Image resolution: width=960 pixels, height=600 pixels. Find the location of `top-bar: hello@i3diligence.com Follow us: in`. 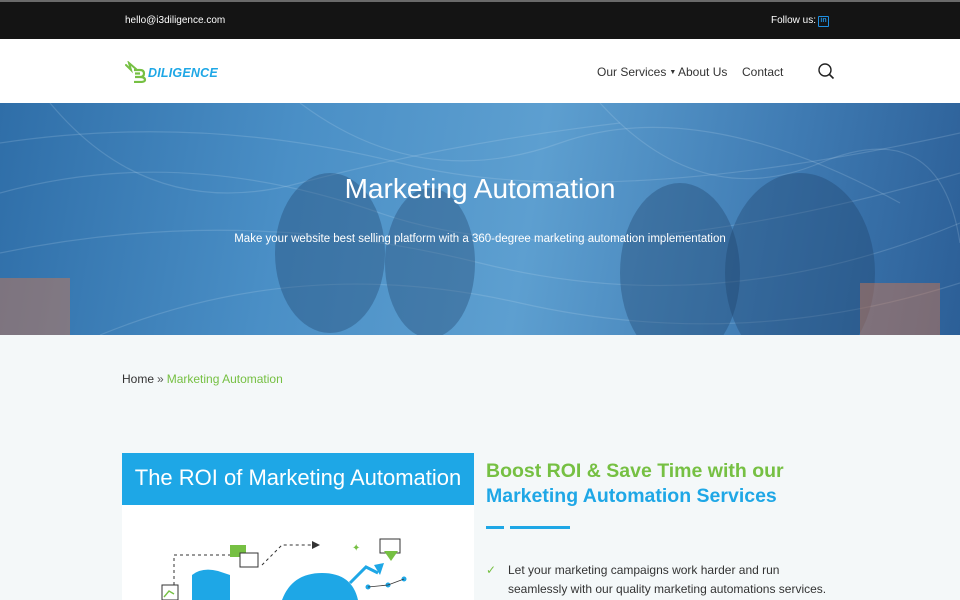

top-bar: hello@i3diligence.com Follow us: in is located at coordinates (480, 19).